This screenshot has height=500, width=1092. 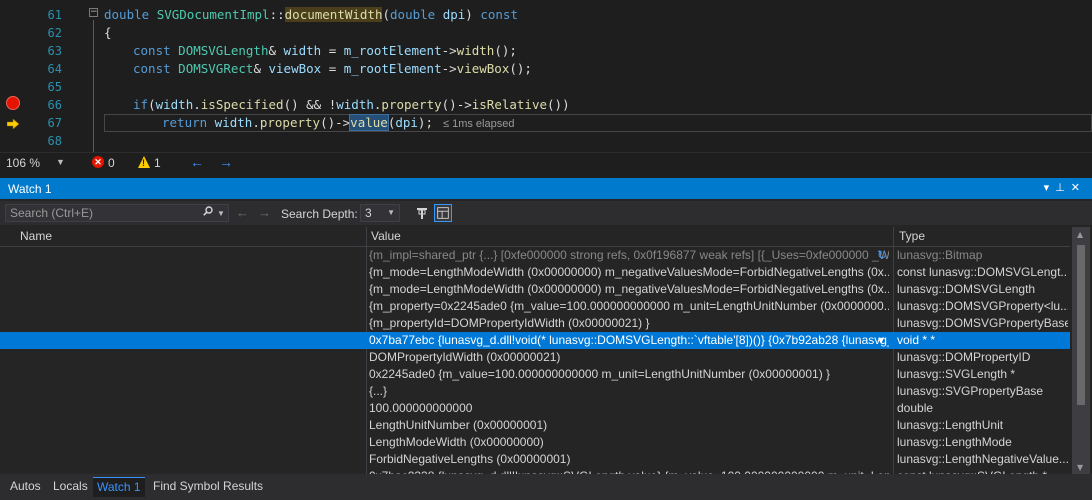 I want to click on watch-type-cell: lunasvg::LengthUnit, so click(x=950, y=425).